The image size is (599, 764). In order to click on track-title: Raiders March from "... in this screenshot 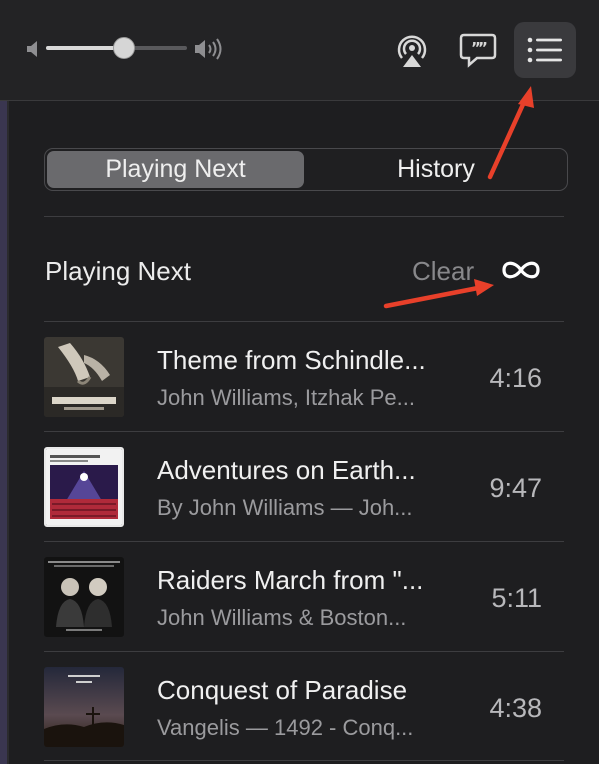, I will do `click(290, 580)`.